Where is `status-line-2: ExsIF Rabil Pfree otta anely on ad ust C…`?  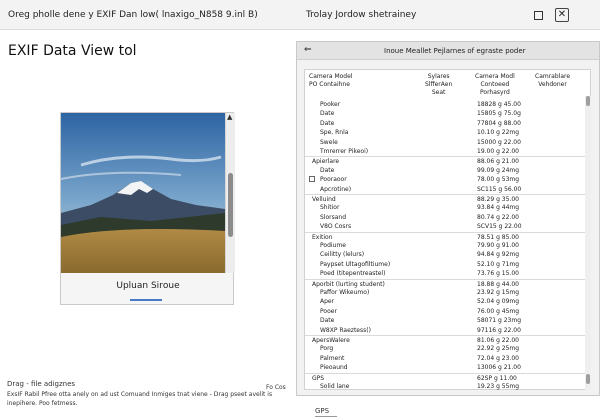
status-line-2: ExsIF Rabil Pfree otta anely on ad ust C… is located at coordinates (140, 399).